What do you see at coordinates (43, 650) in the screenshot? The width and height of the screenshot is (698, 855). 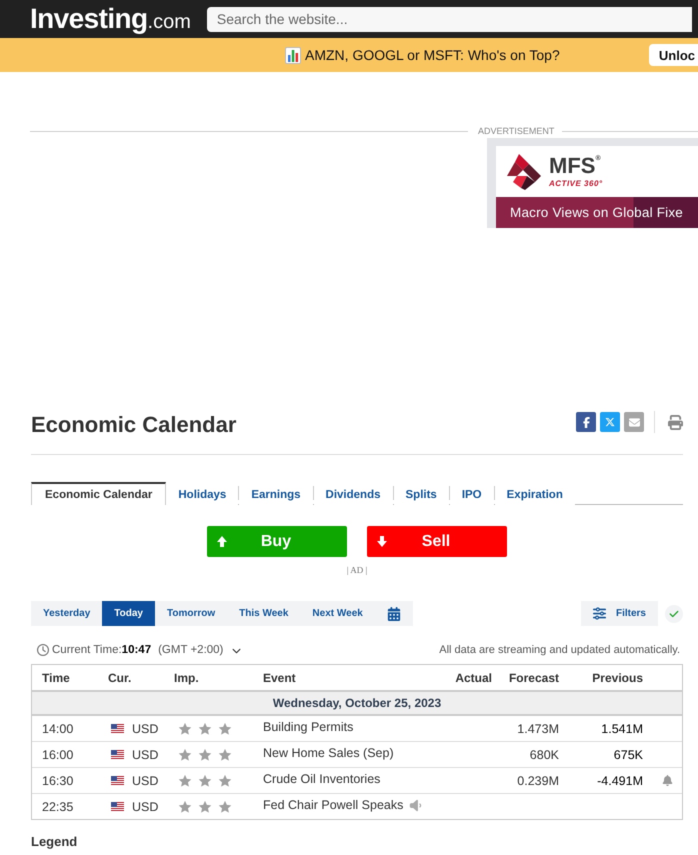 I see `clock-icon` at bounding box center [43, 650].